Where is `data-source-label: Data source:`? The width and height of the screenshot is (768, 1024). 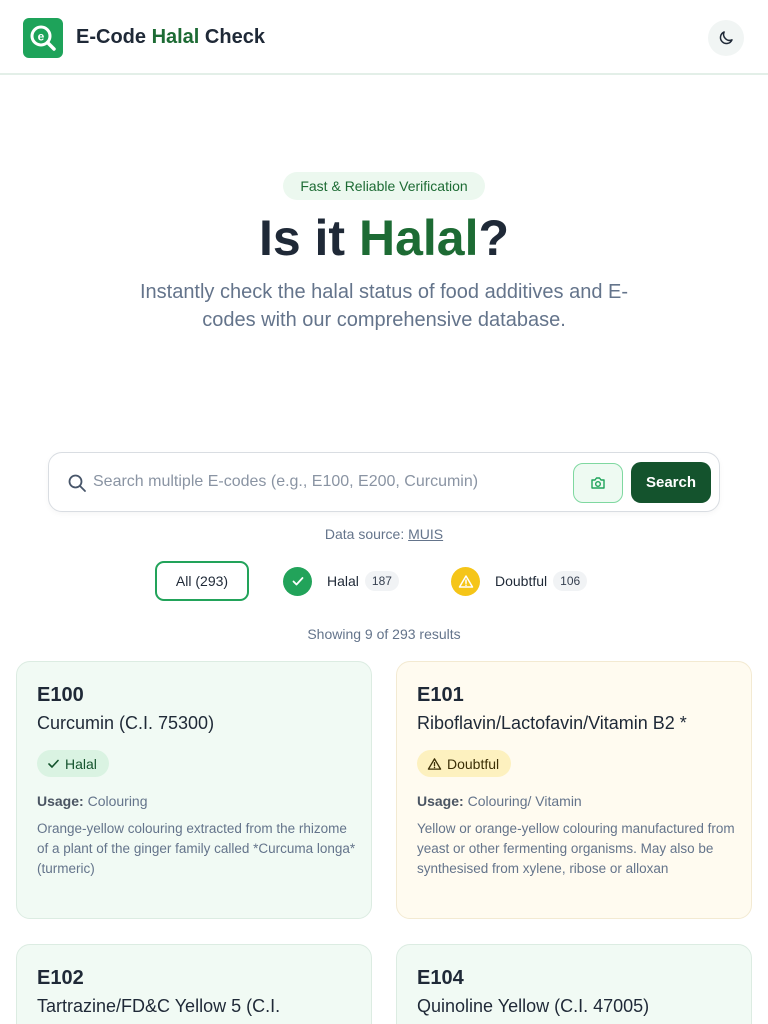
data-source-label: Data source: is located at coordinates (366, 534).